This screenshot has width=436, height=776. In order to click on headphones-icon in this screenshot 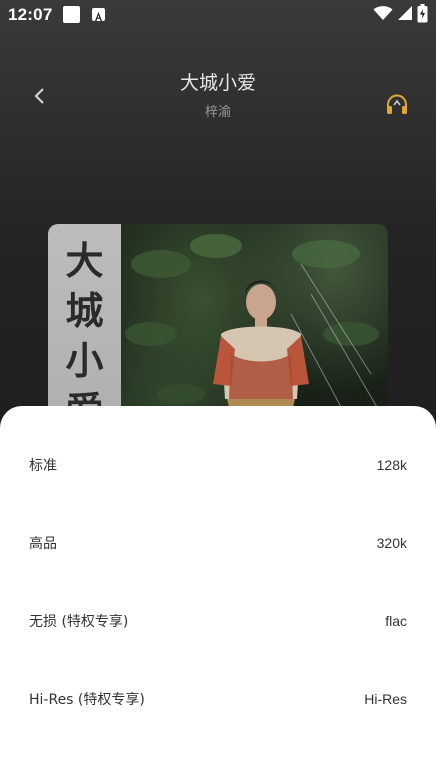, I will do `click(397, 104)`.